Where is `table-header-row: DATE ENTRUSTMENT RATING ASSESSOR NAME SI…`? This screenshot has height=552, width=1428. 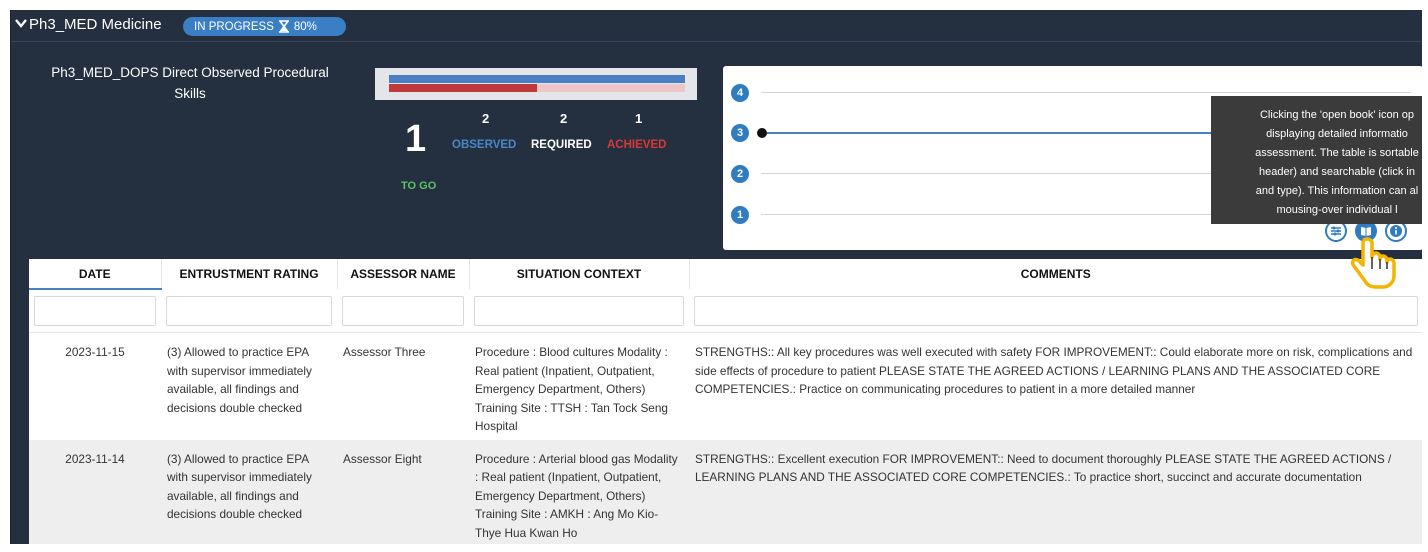
table-header-row: DATE ENTRUSTMENT RATING ASSESSOR NAME SI… is located at coordinates (725, 274).